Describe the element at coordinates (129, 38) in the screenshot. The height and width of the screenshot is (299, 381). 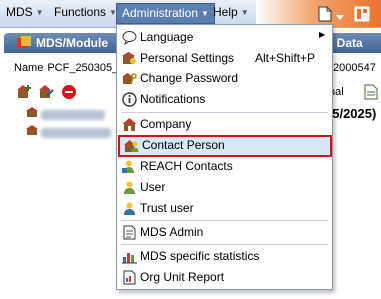
I see `speech-bubble-icon` at that location.